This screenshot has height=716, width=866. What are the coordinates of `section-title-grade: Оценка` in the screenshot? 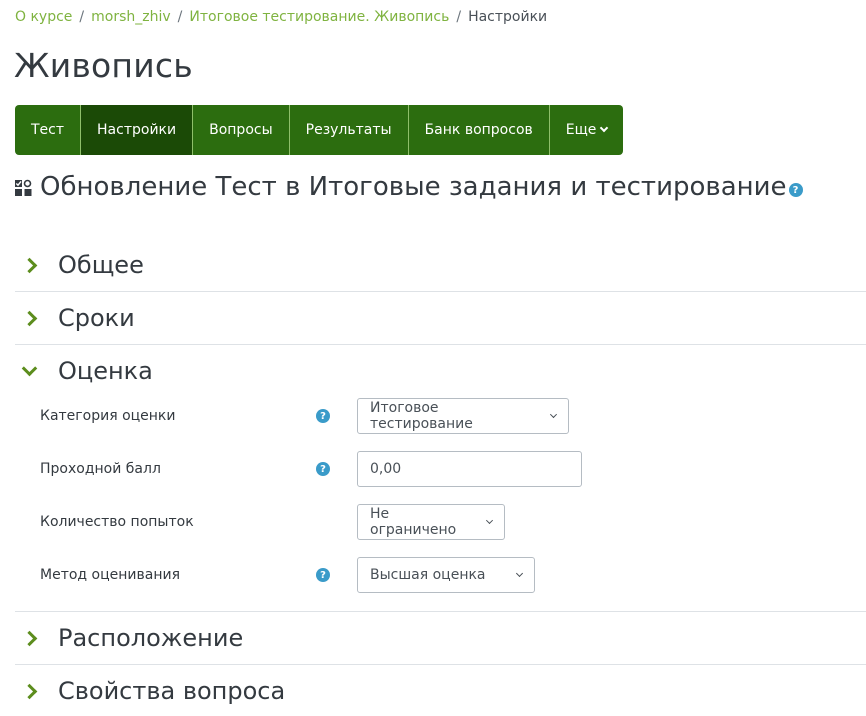 It's located at (105, 371).